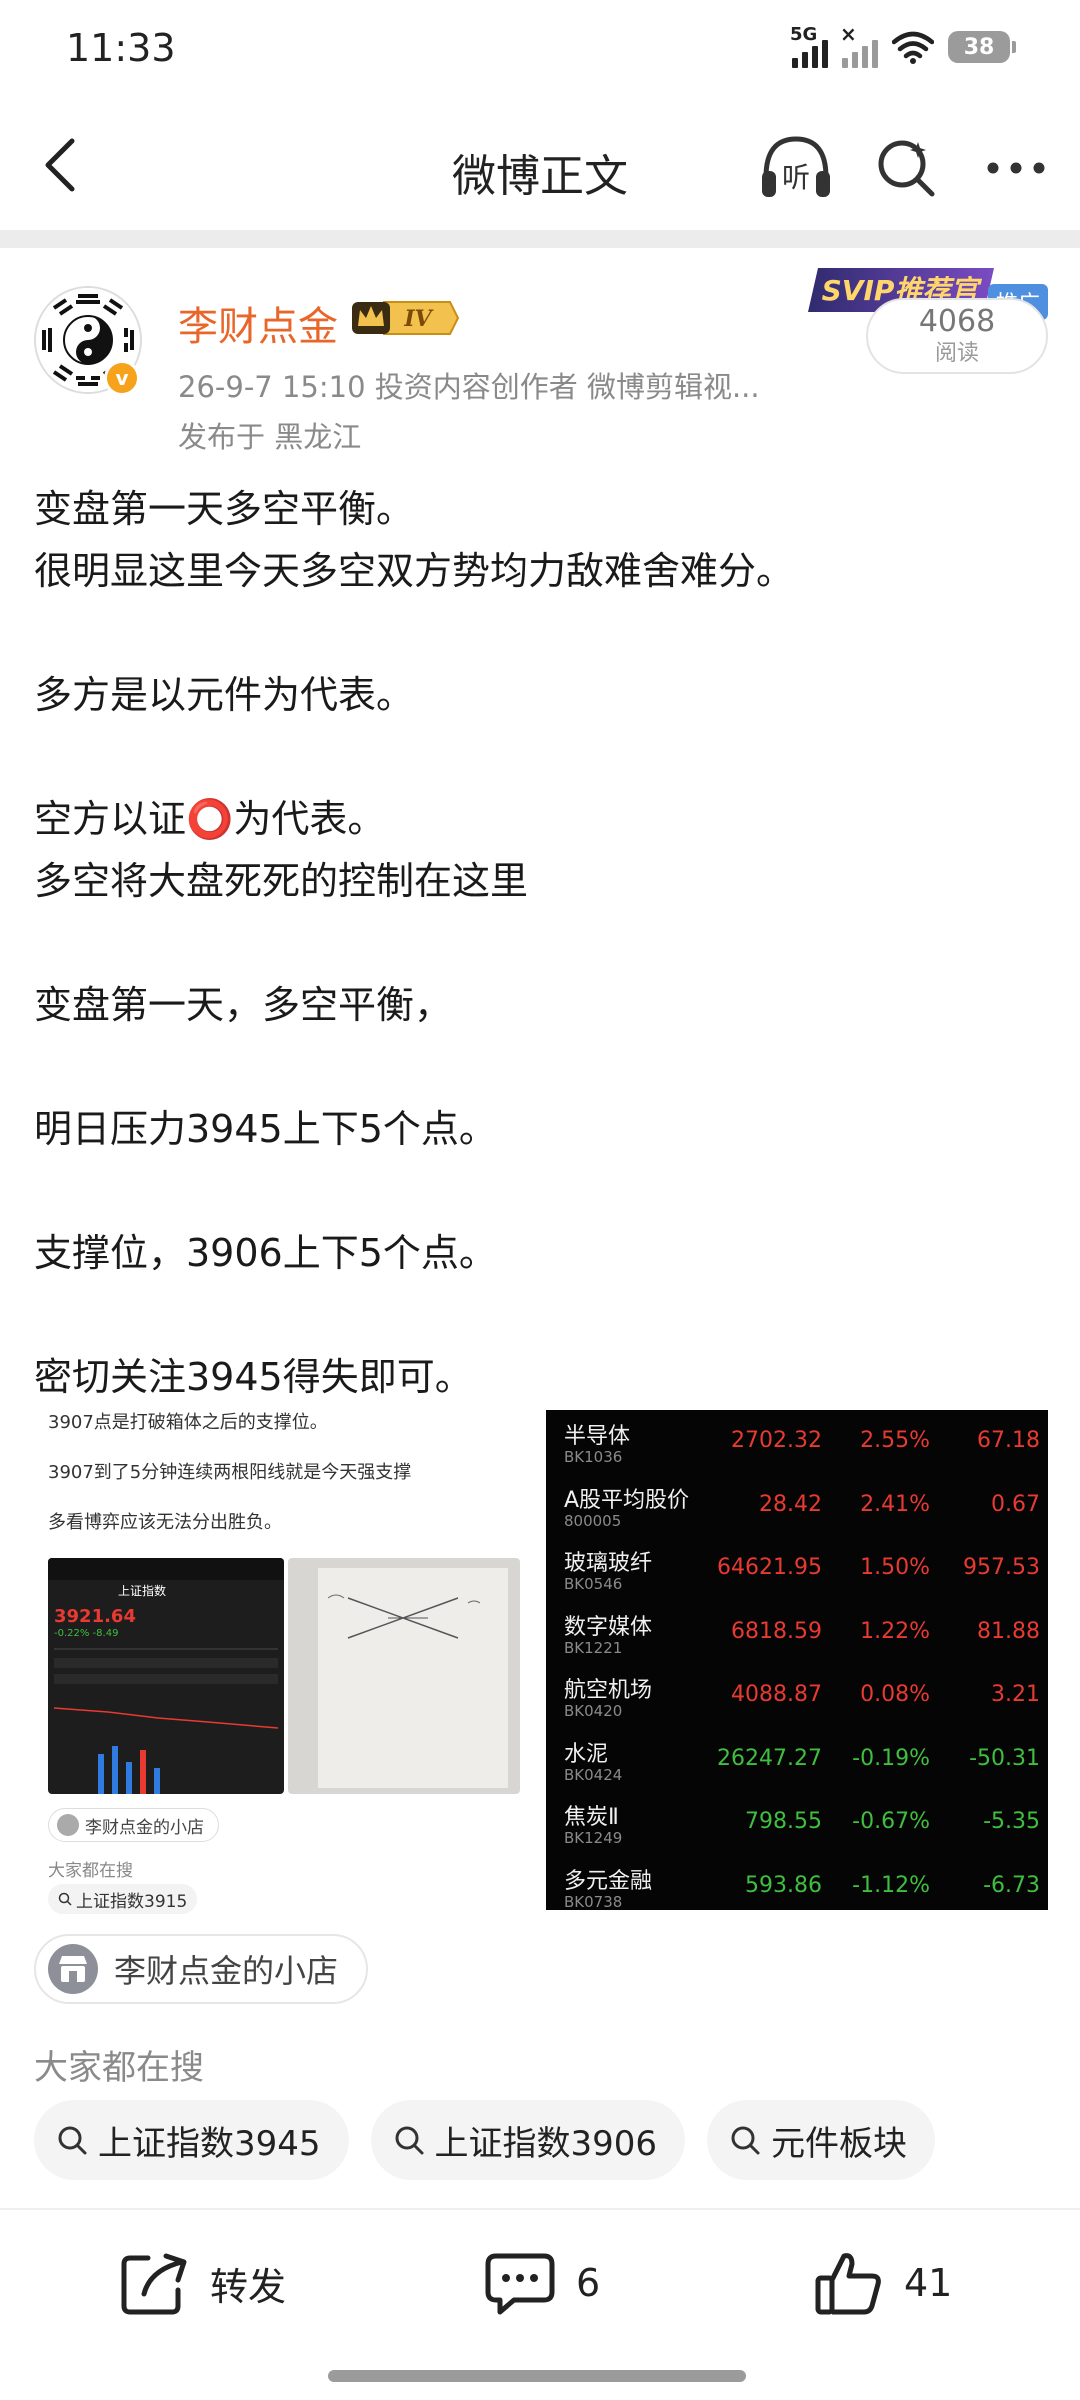 The image size is (1080, 2400). Describe the element at coordinates (848, 2284) in the screenshot. I see `thumbs-up-icon` at that location.